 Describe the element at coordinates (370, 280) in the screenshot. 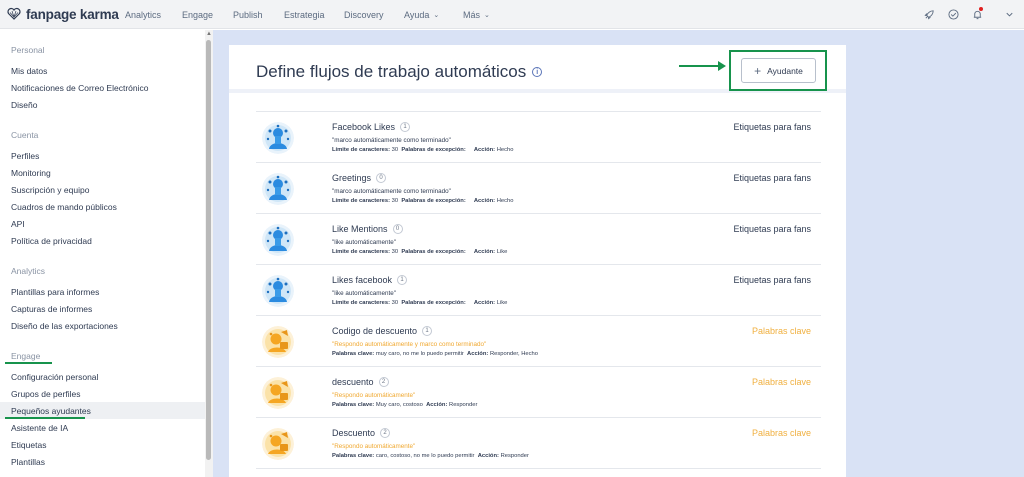

I see `helper-title: Likes facebook 1` at that location.